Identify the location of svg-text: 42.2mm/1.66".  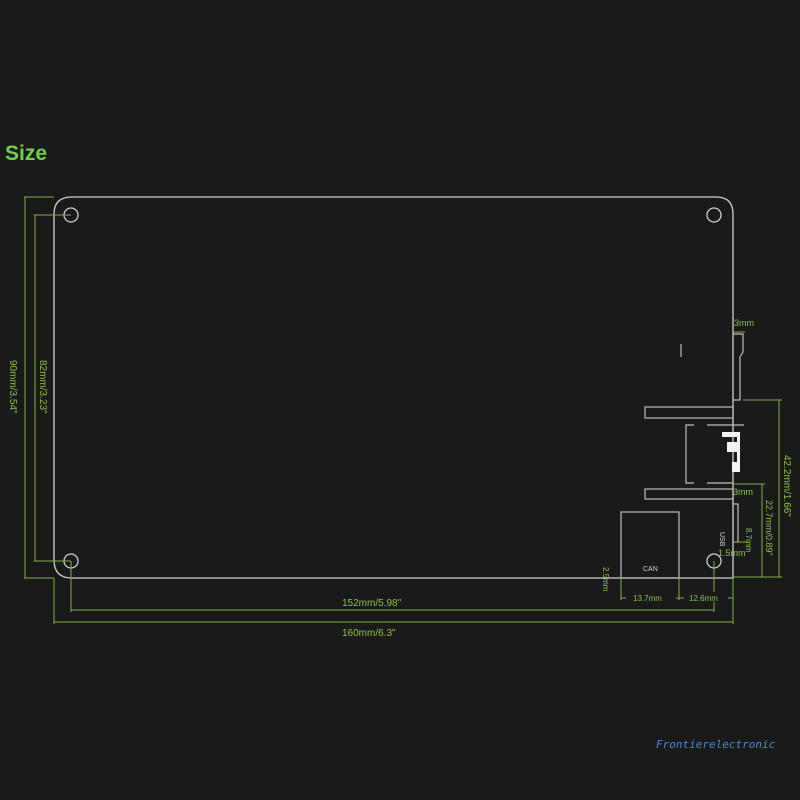
(786, 486).